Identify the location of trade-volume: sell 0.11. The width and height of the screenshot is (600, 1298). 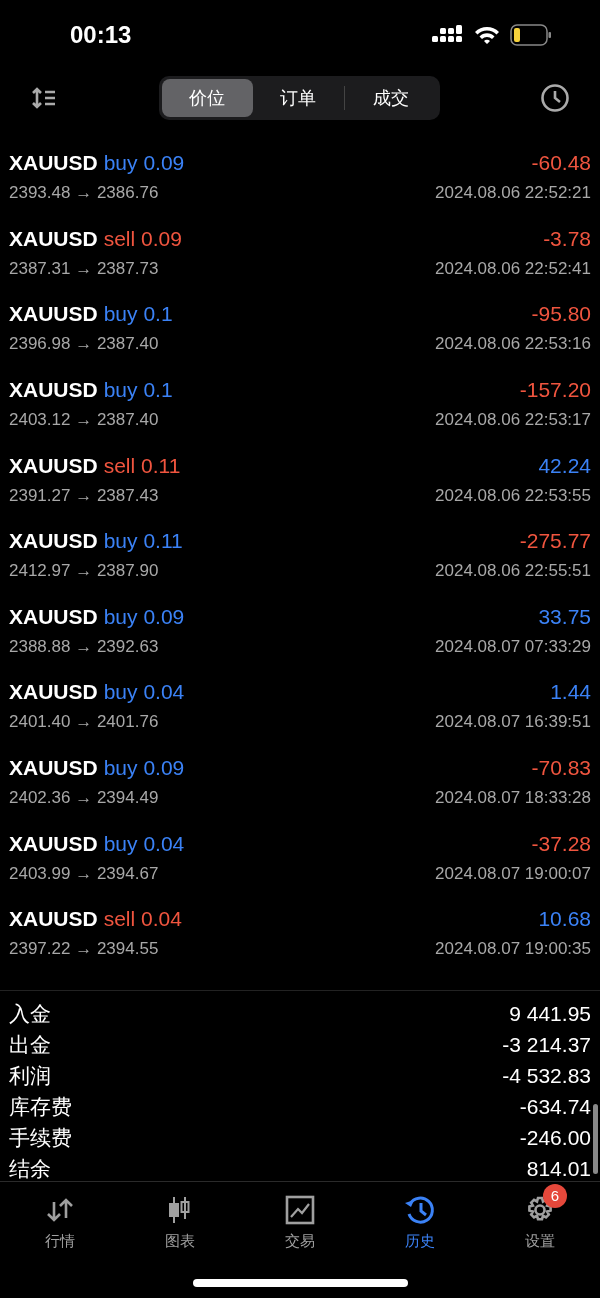
(142, 465).